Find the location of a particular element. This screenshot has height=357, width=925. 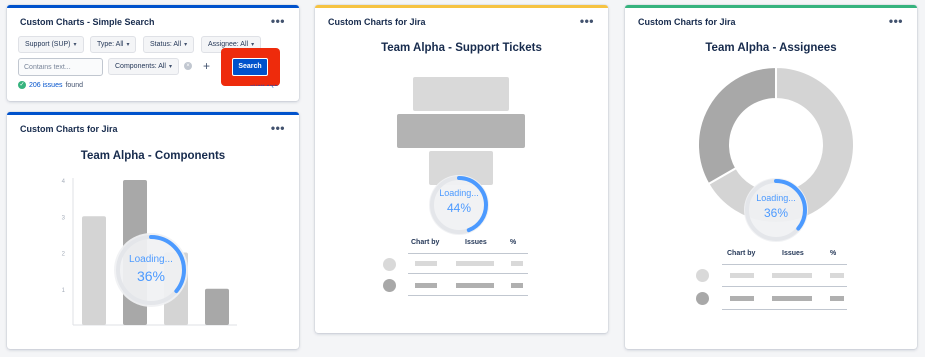

assignees-donut-chart is located at coordinates (776, 144).